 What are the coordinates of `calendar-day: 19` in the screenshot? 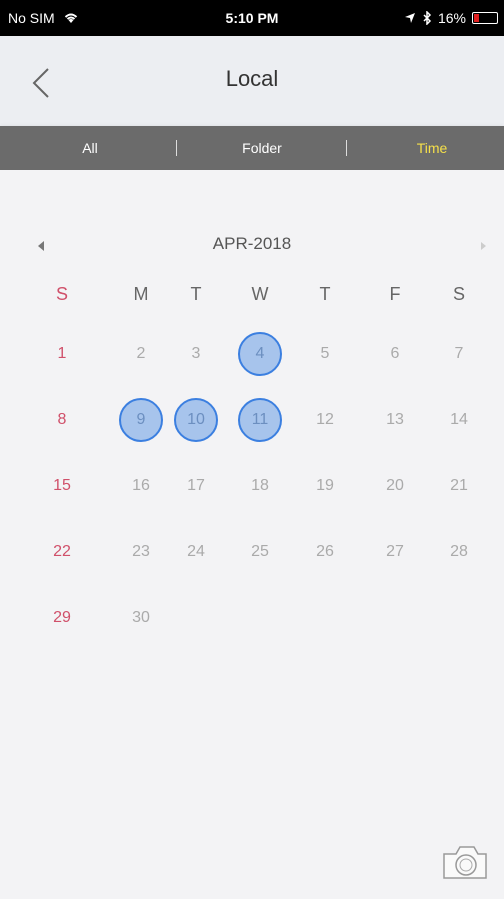 It's located at (325, 486).